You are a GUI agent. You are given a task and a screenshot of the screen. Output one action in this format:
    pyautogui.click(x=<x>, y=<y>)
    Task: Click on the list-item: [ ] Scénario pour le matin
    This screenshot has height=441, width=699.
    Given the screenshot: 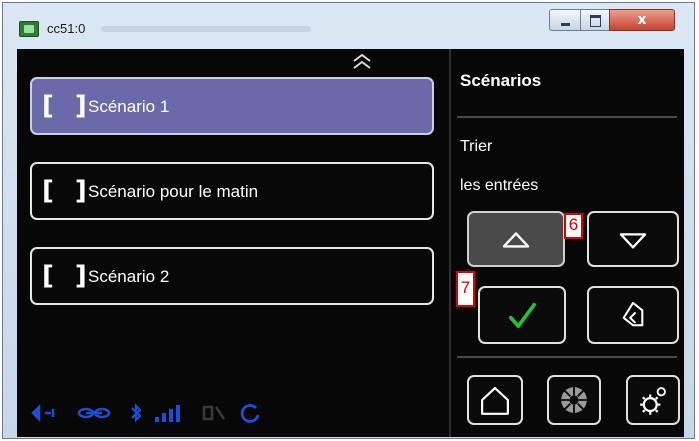 What is the action you would take?
    pyautogui.click(x=232, y=191)
    